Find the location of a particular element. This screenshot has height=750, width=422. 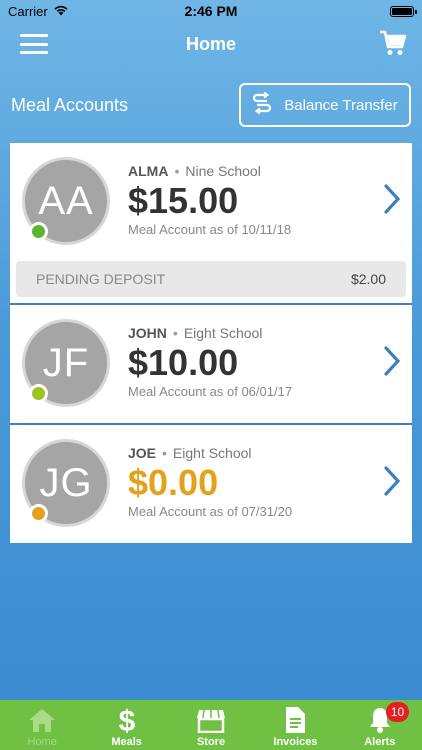

meal-accounts-header: Meal Accounts Balance Transfer is located at coordinates (211, 105).